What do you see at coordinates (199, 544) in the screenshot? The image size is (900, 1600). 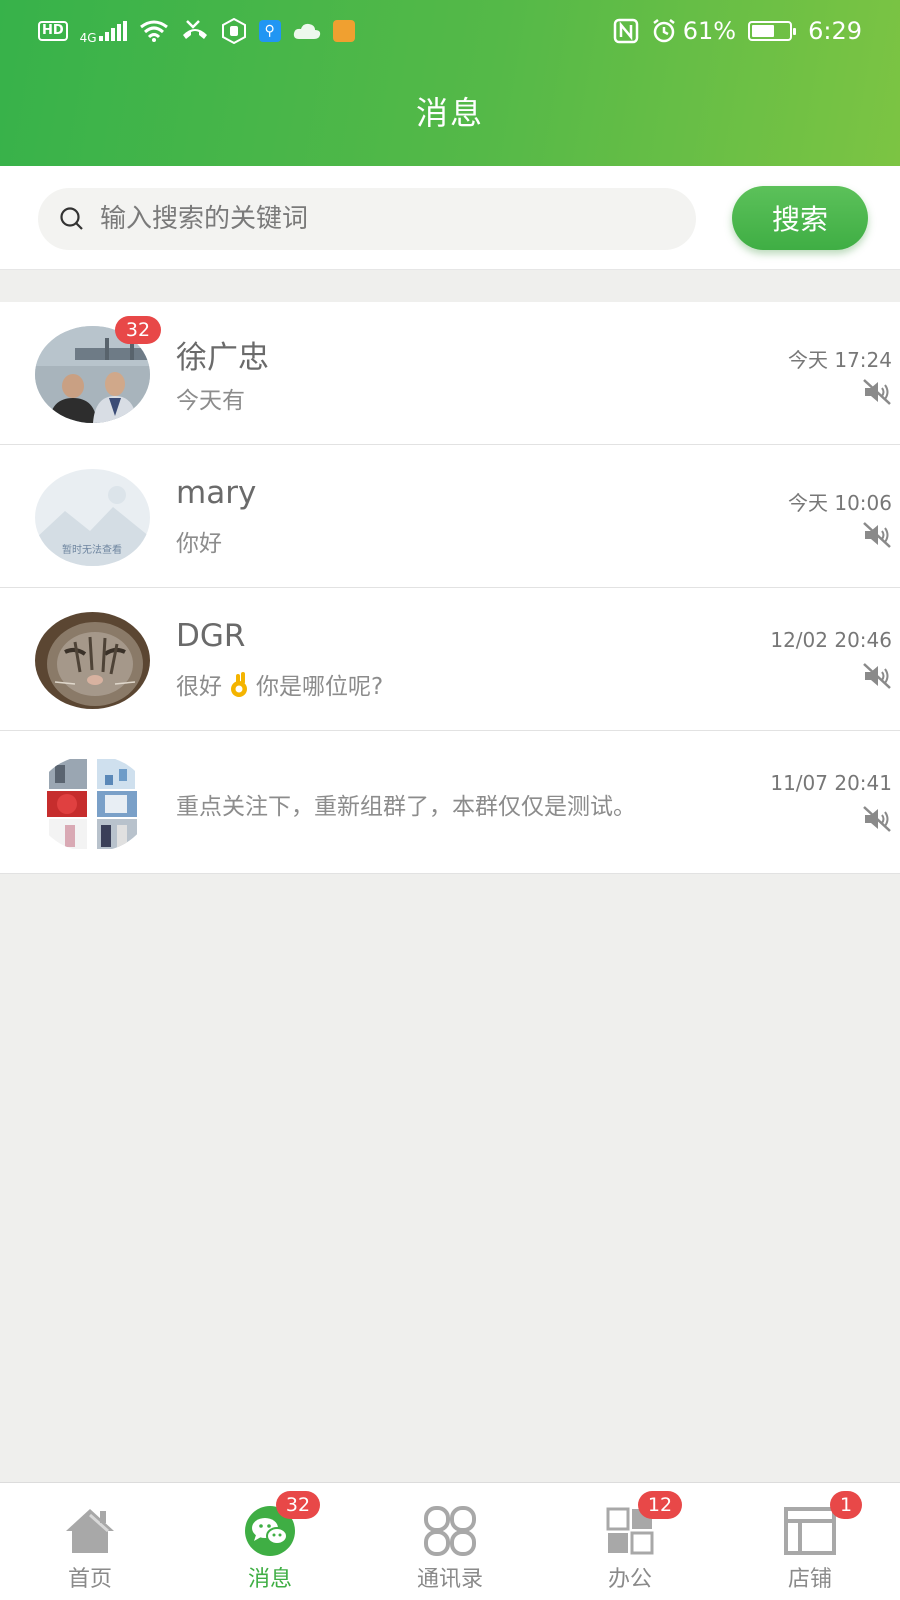 I see `conversation-preview: 你好` at bounding box center [199, 544].